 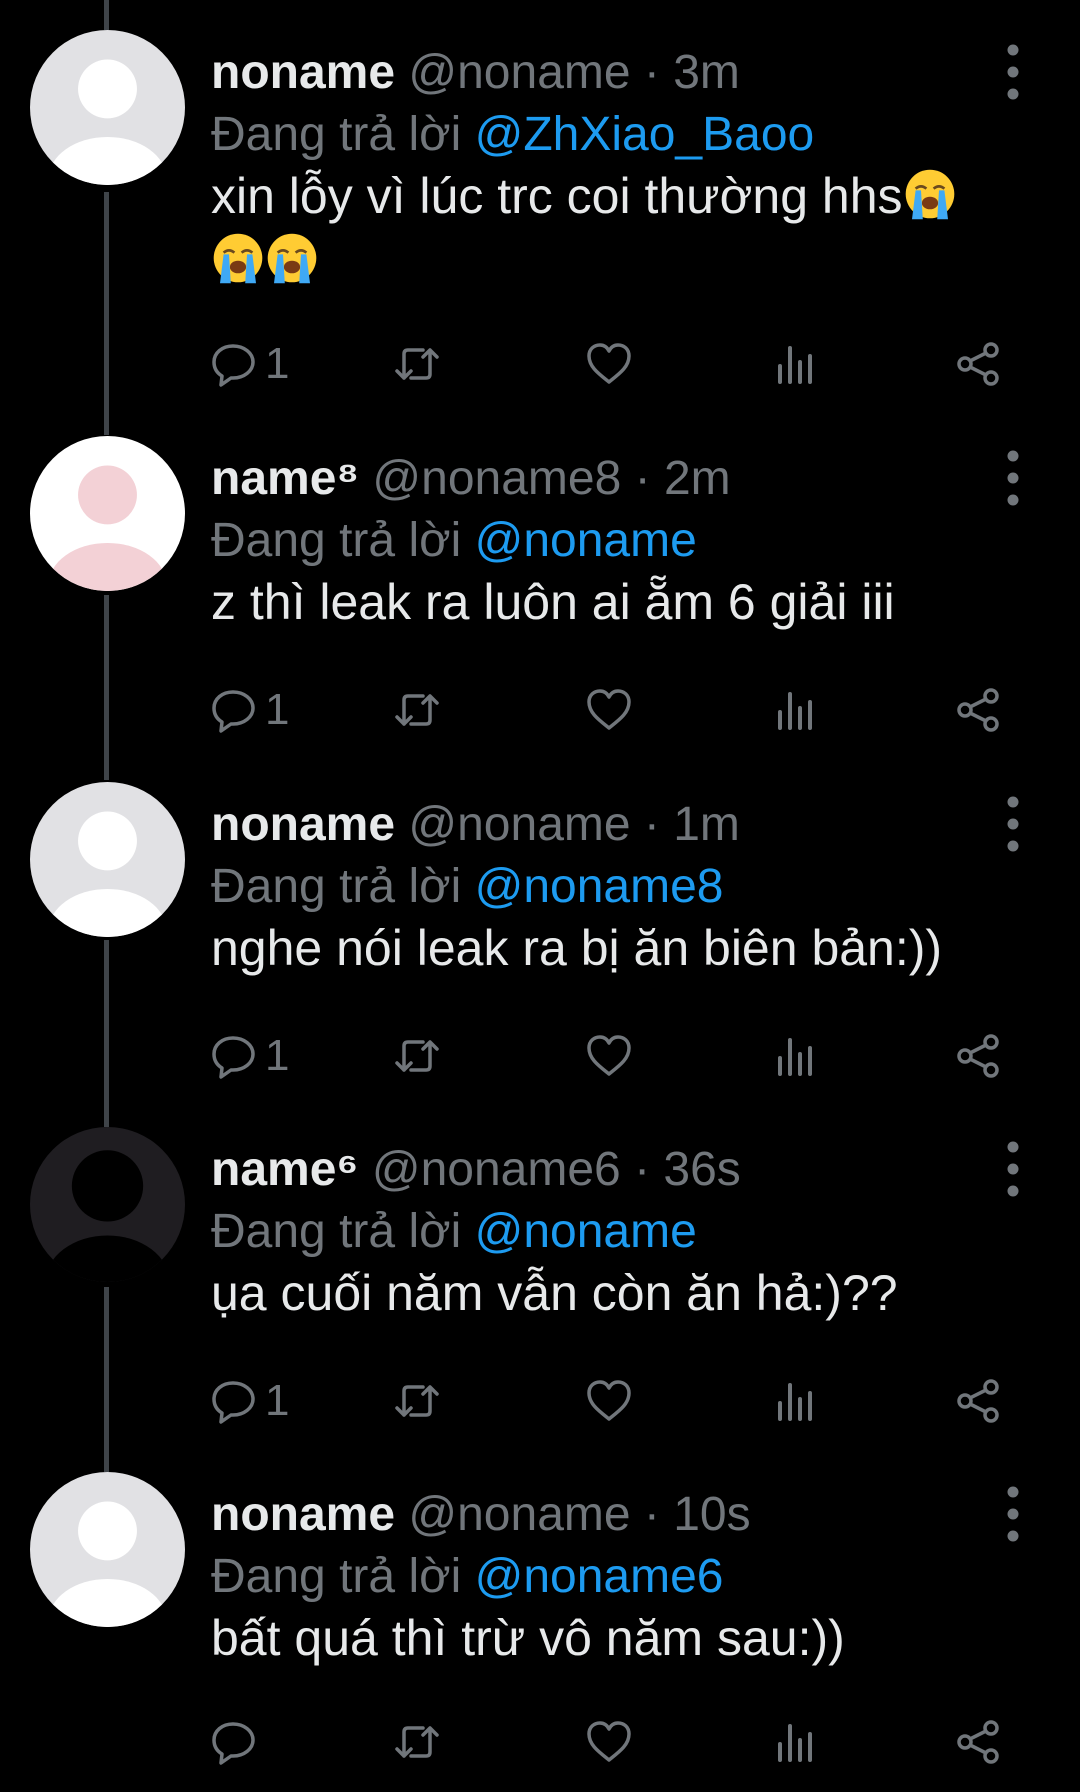 I want to click on user-handle: @noname8, so click(x=496, y=478).